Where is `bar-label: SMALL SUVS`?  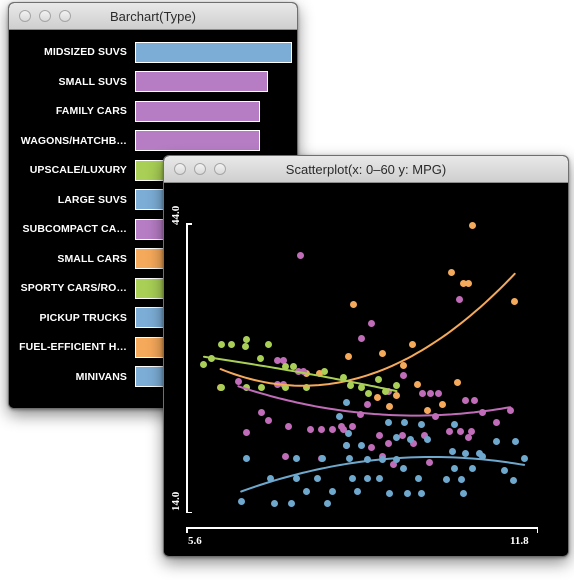 bar-label: SMALL SUVS is located at coordinates (92, 81).